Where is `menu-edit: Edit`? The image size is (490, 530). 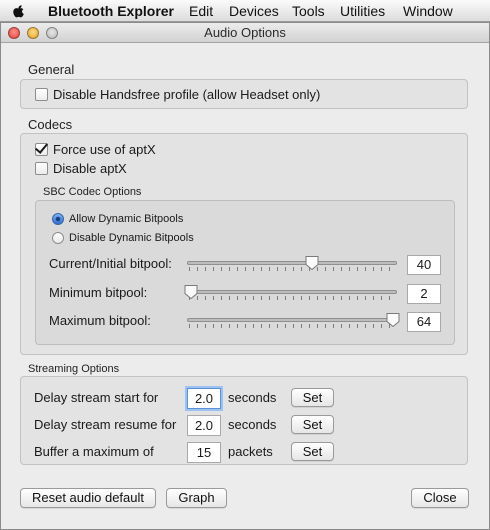 menu-edit: Edit is located at coordinates (201, 11).